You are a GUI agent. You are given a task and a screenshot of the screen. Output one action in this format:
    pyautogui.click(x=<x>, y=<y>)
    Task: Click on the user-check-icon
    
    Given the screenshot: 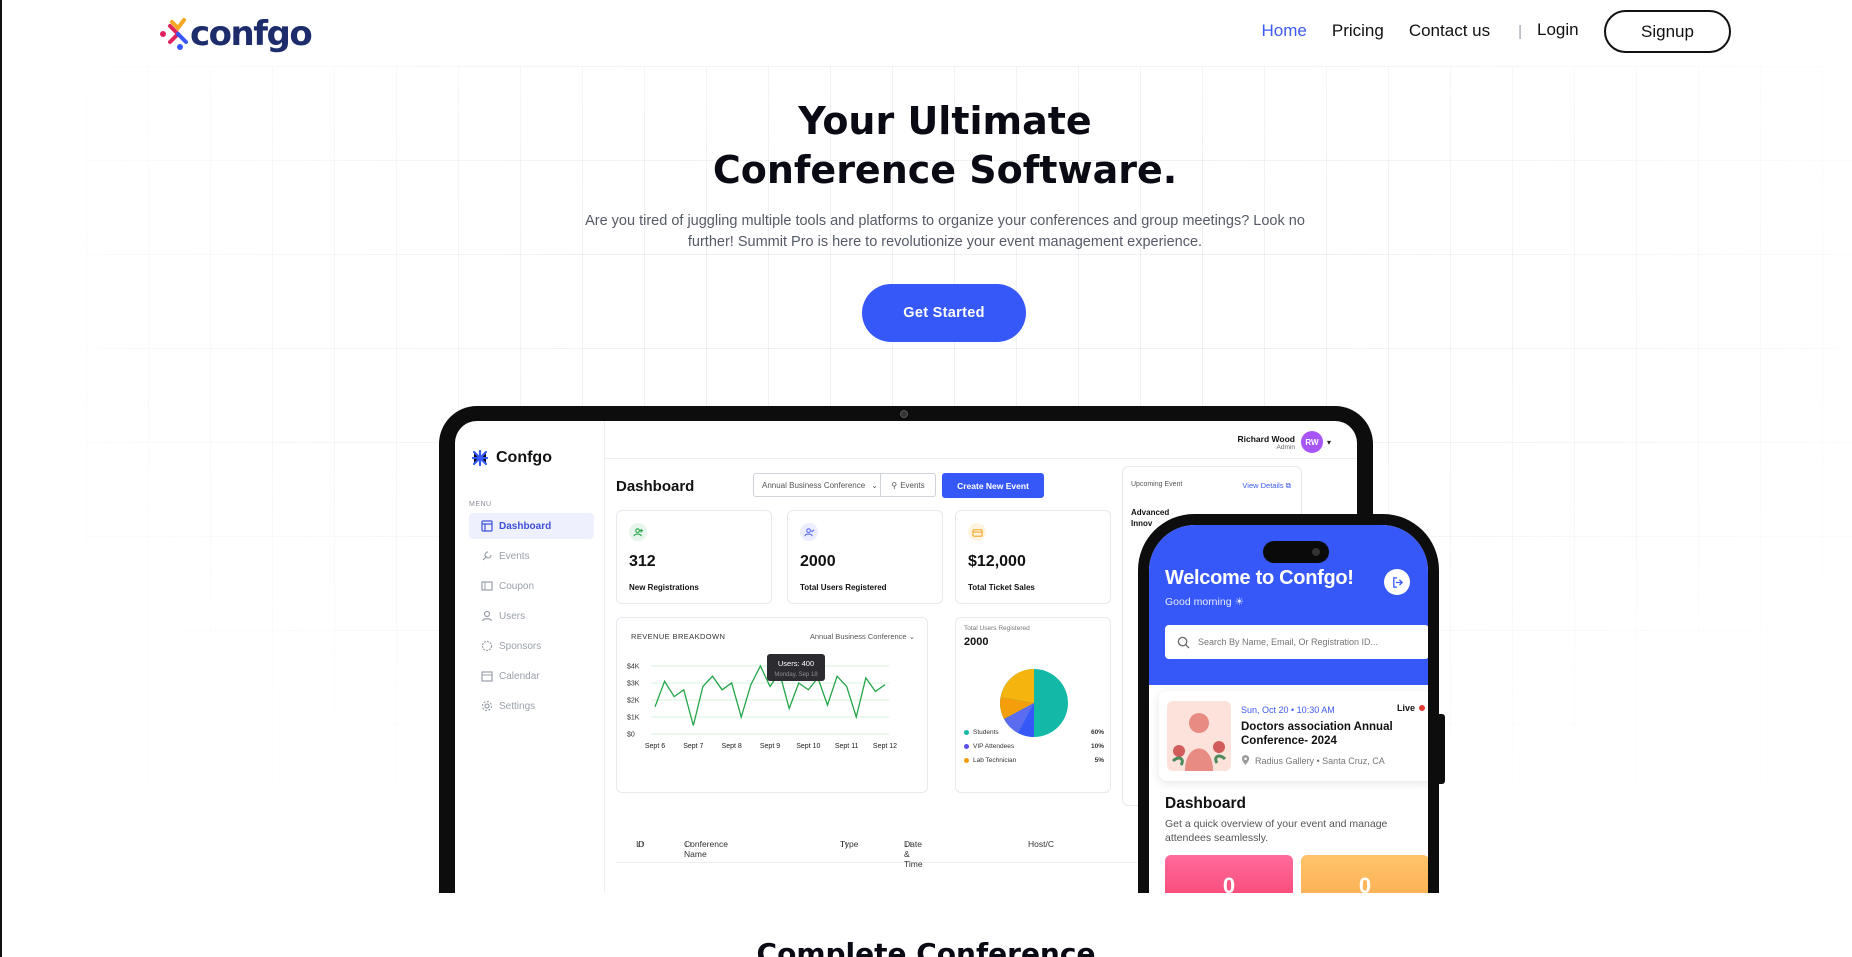 What is the action you would take?
    pyautogui.click(x=809, y=532)
    